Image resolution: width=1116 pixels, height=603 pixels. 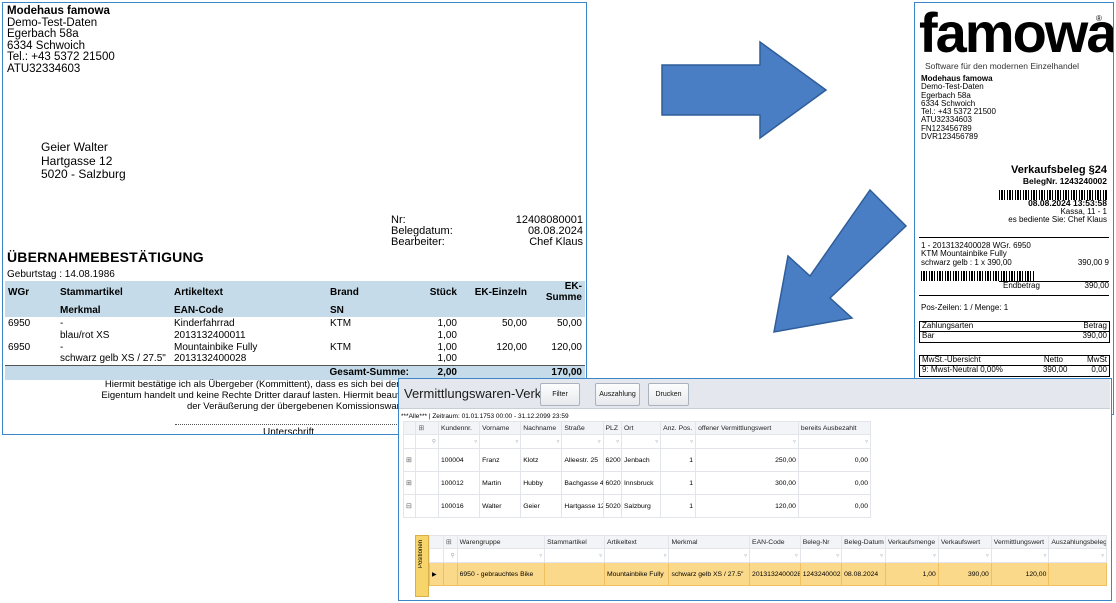 What do you see at coordinates (747, 428) in the screenshot?
I see `col-header-offener-wert: offener Vermittlungswert` at bounding box center [747, 428].